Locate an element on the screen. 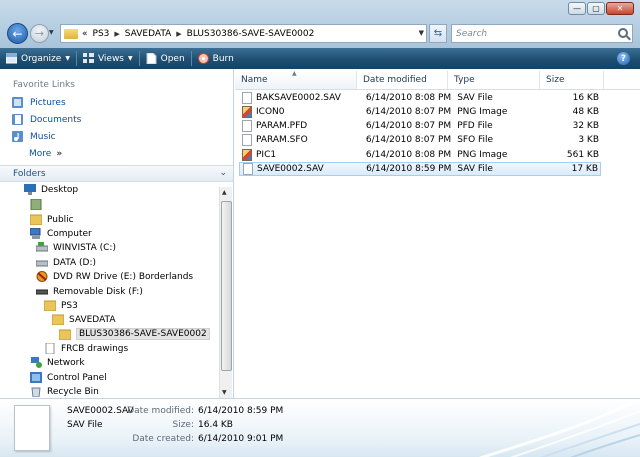 The height and width of the screenshot is (457, 640). file-type: SAV File is located at coordinates (475, 98).